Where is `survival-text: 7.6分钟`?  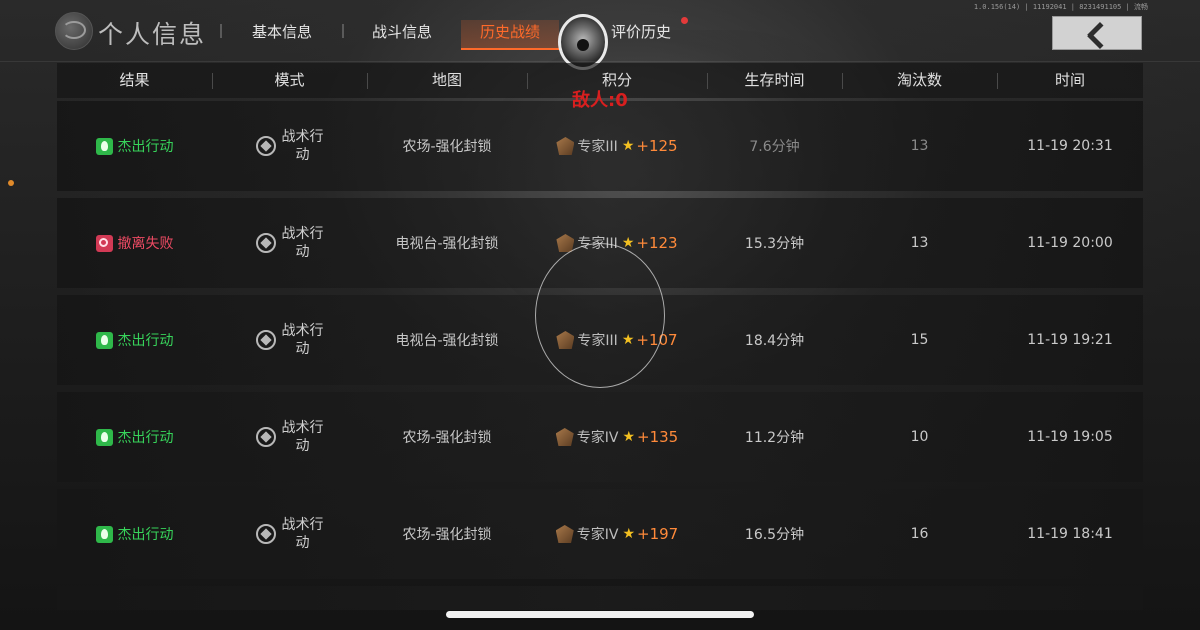 survival-text: 7.6分钟 is located at coordinates (774, 147).